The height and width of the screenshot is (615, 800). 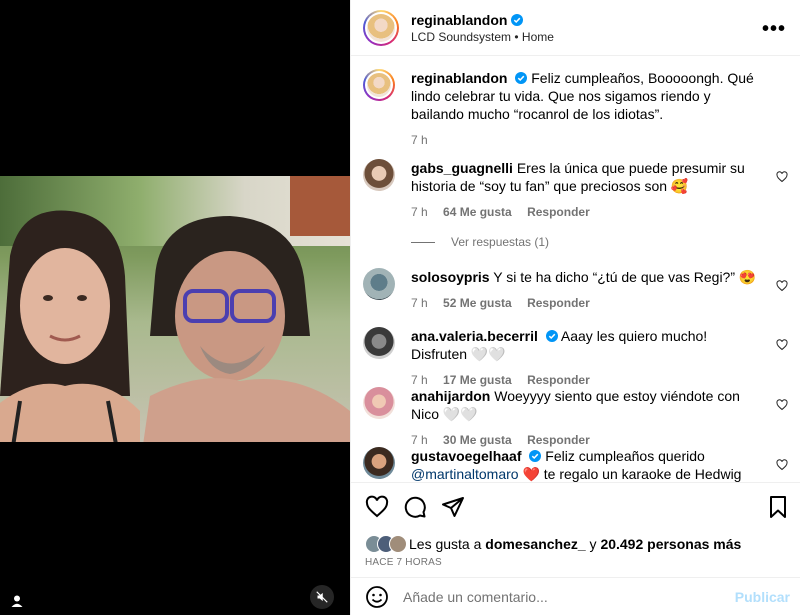 I want to click on add-comment-bar: Publicar, so click(x=575, y=596).